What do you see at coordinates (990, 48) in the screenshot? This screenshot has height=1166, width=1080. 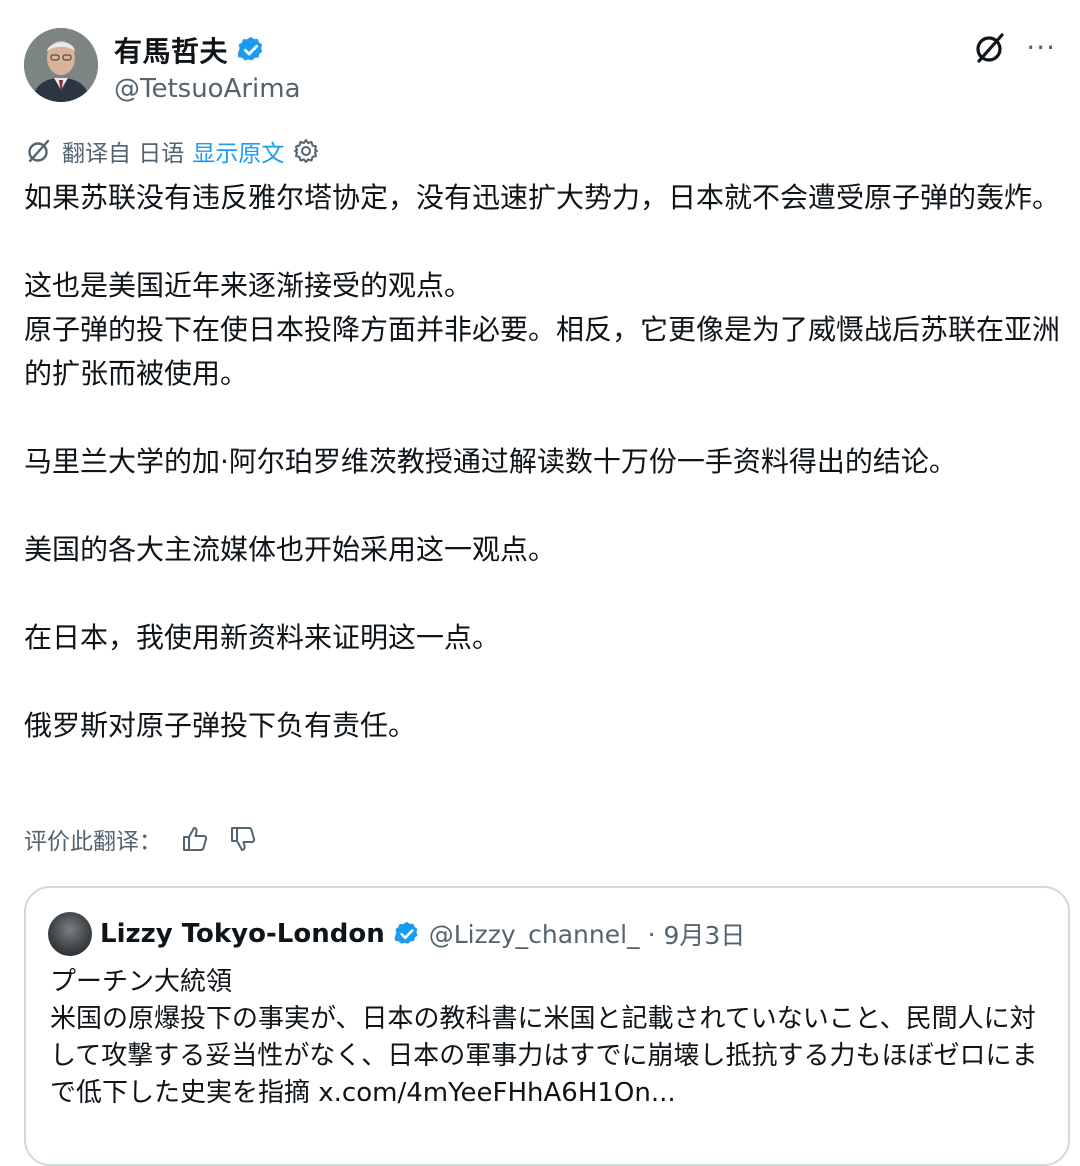 I see `grok-icon` at bounding box center [990, 48].